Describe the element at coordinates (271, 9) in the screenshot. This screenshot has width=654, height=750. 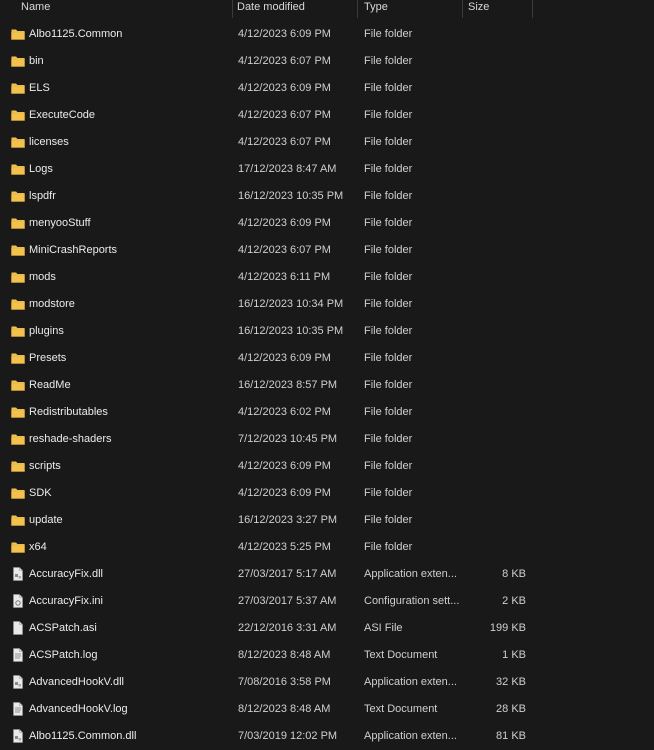
I see `column-header-date-modified: Date modified` at that location.